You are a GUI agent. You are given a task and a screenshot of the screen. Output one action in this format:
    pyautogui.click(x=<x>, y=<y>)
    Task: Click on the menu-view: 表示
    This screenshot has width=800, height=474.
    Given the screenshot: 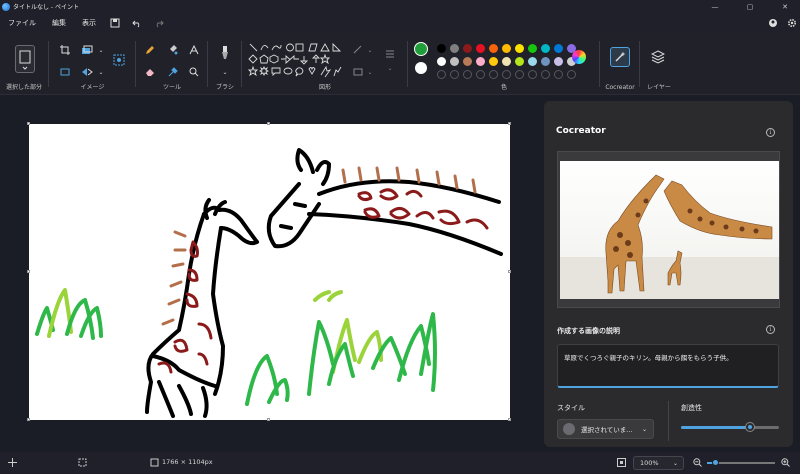 What is the action you would take?
    pyautogui.click(x=89, y=23)
    